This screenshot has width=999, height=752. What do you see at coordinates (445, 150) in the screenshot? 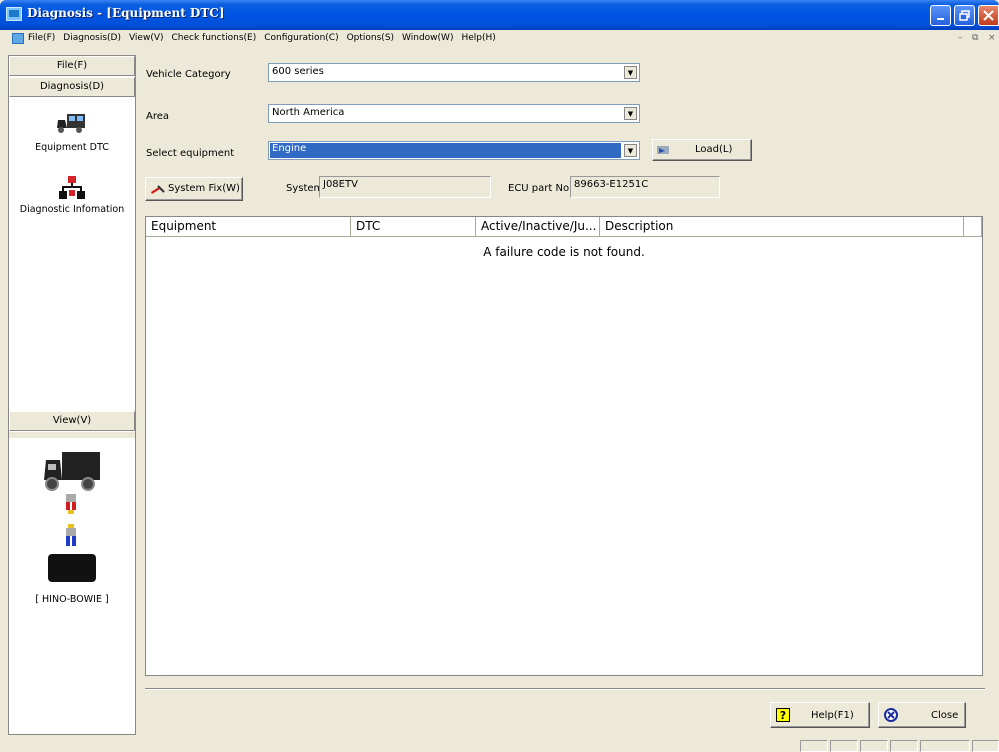
I see `select-equipment-value: Engine` at bounding box center [445, 150].